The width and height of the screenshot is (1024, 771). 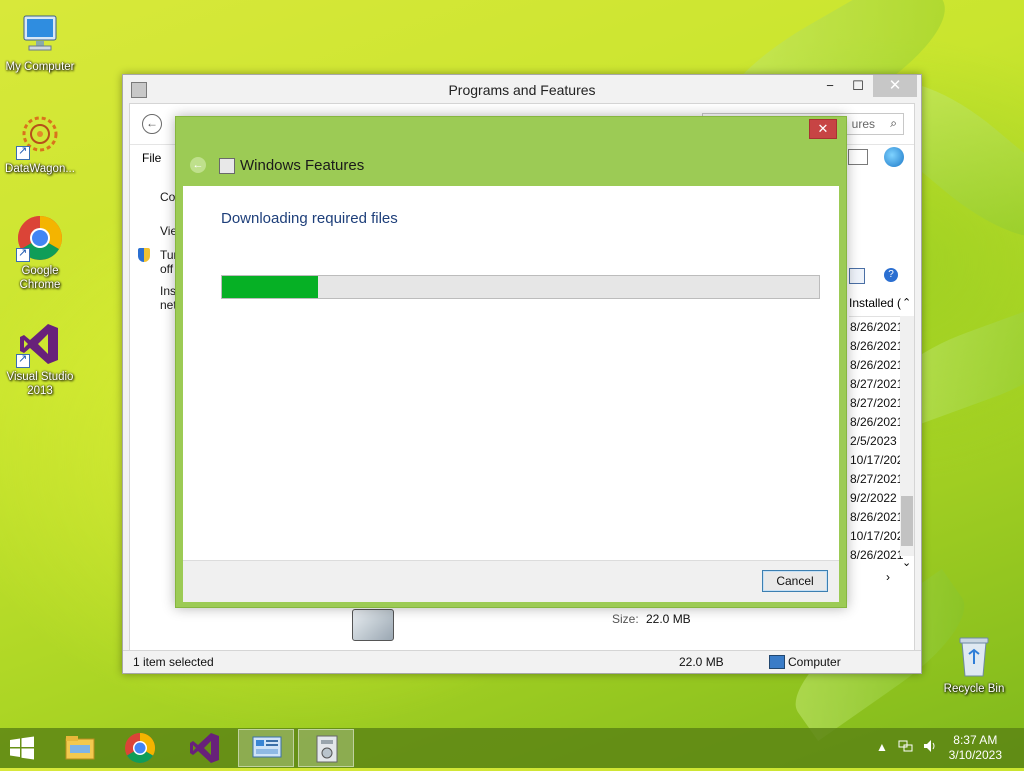 I want to click on search-icon: ⌕, so click(x=893, y=123).